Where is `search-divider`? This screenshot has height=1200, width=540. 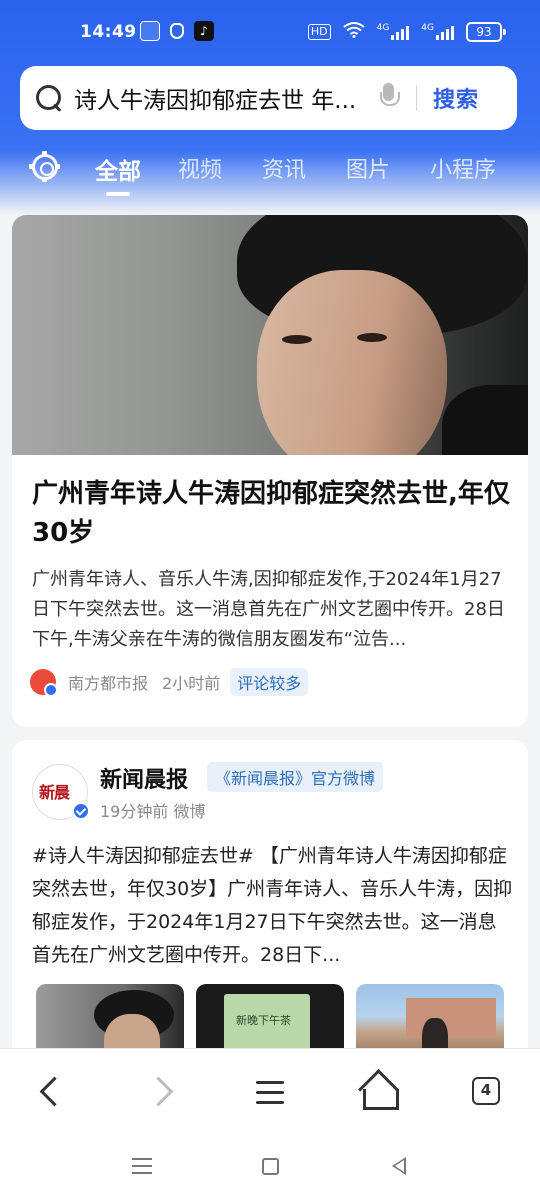 search-divider is located at coordinates (416, 98).